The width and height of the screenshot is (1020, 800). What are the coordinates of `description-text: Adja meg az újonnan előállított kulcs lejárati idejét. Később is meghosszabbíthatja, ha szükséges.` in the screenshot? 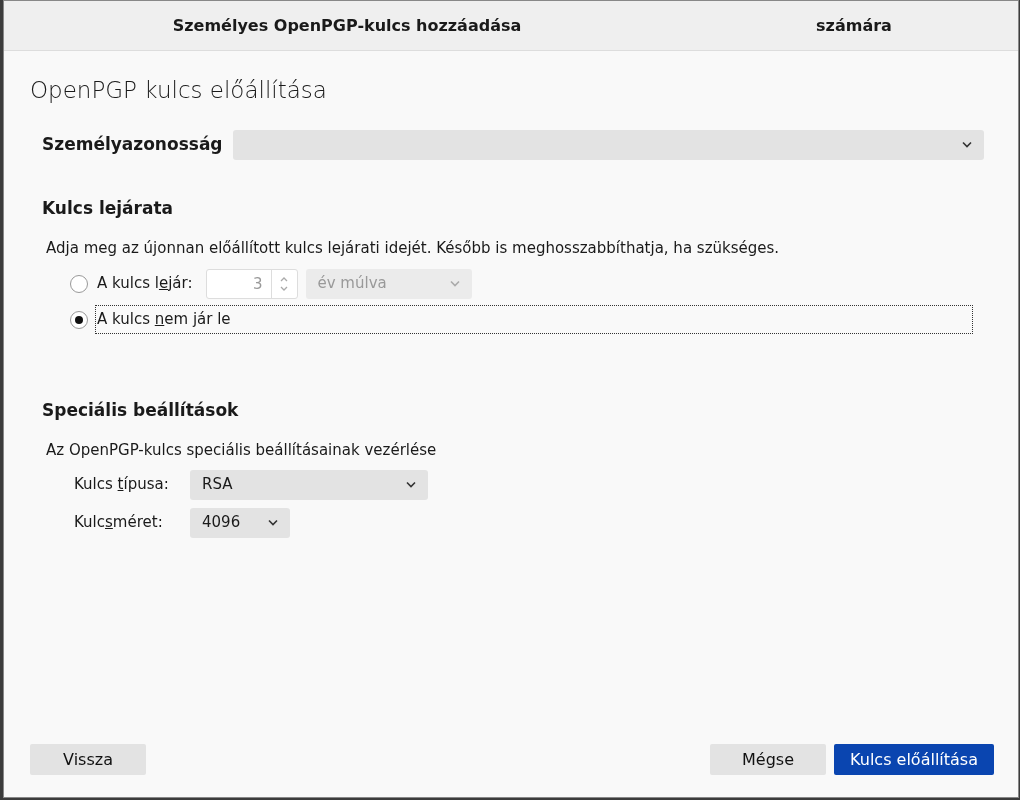 It's located at (413, 248).